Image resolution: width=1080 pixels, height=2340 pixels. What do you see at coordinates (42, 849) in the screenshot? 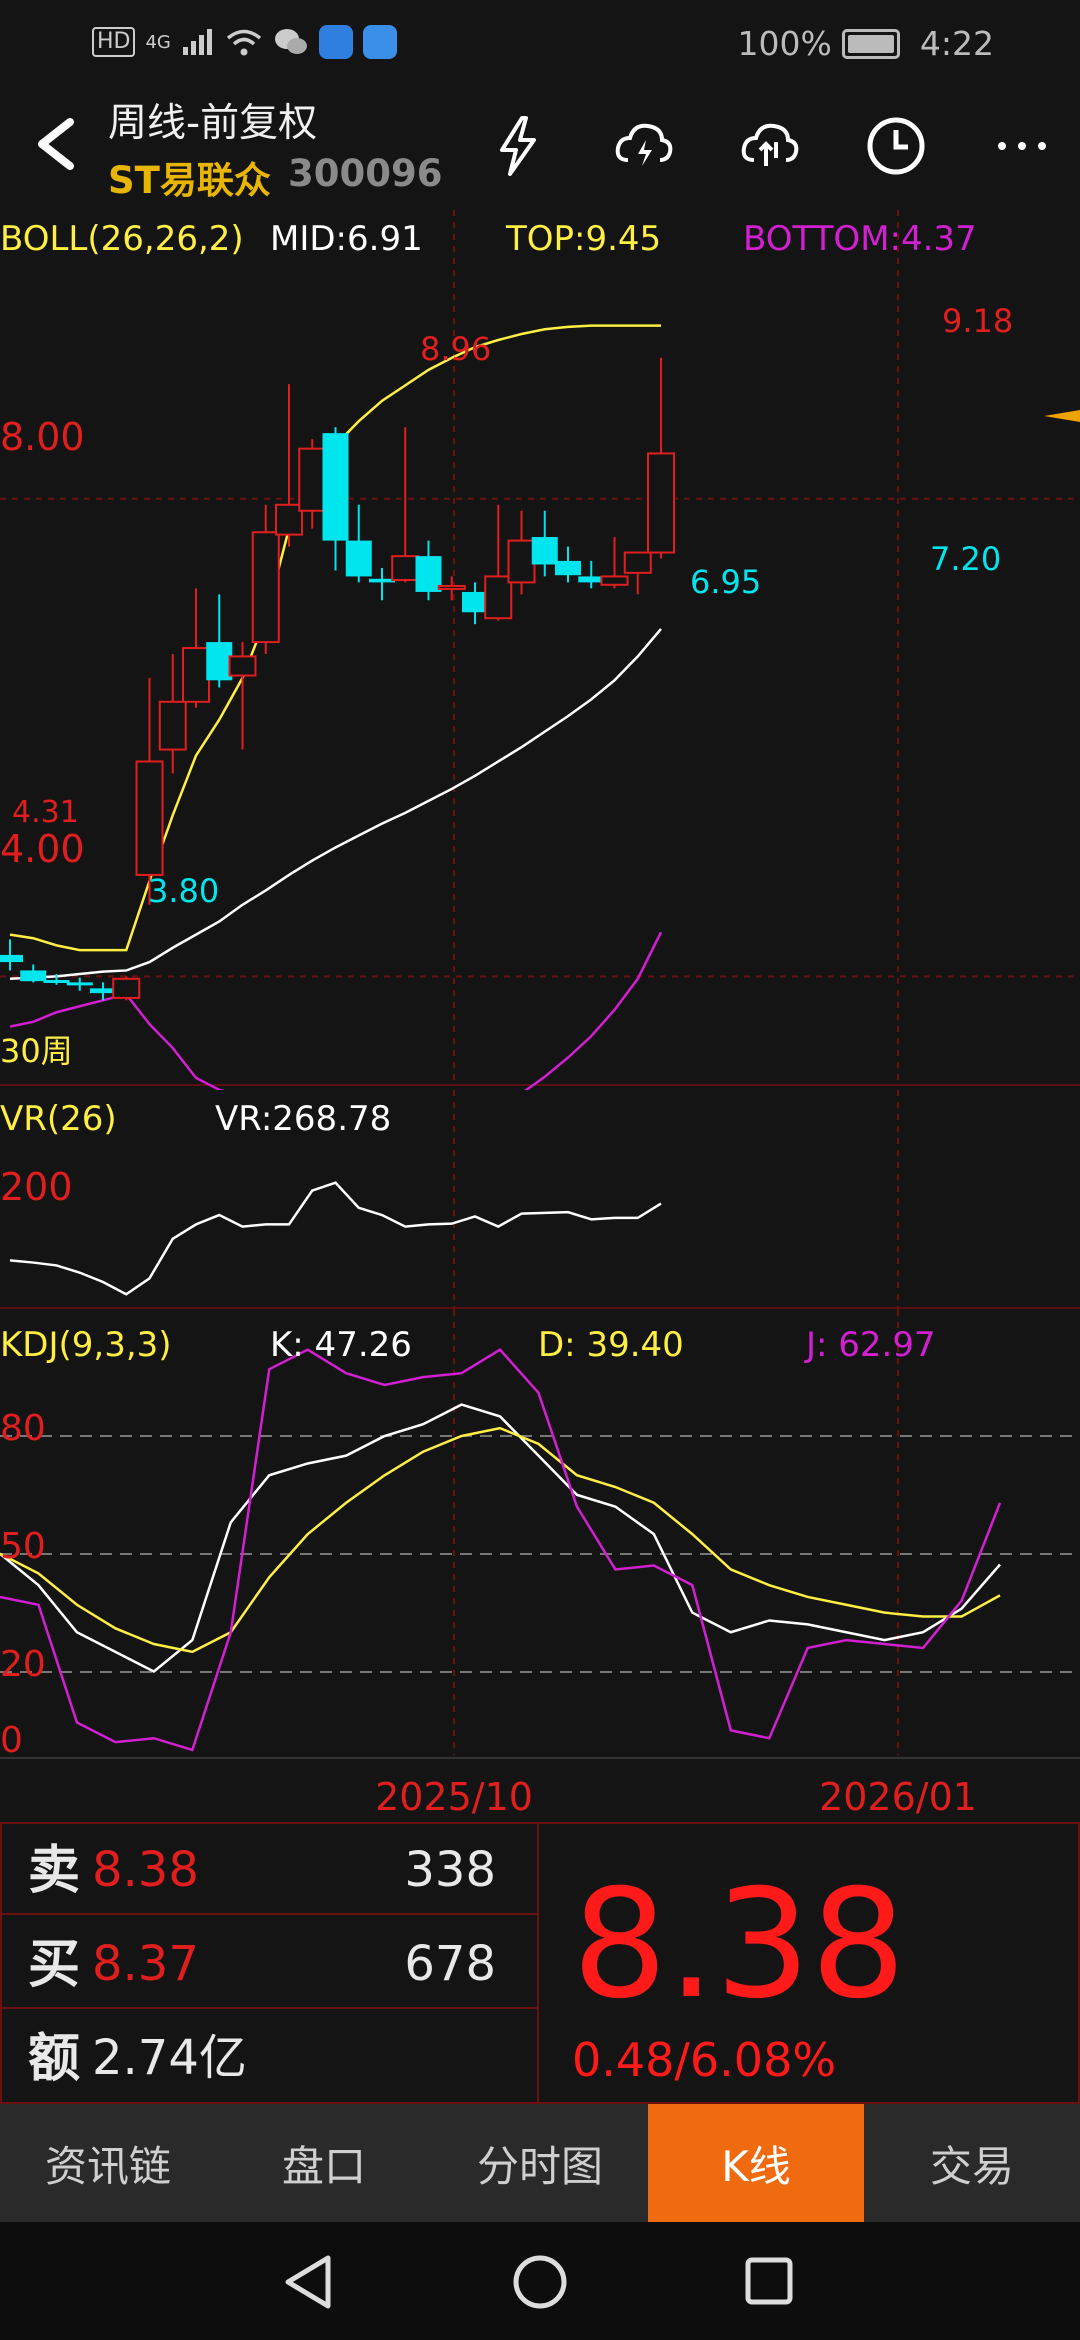
I see `y-label-4: 4.00` at bounding box center [42, 849].